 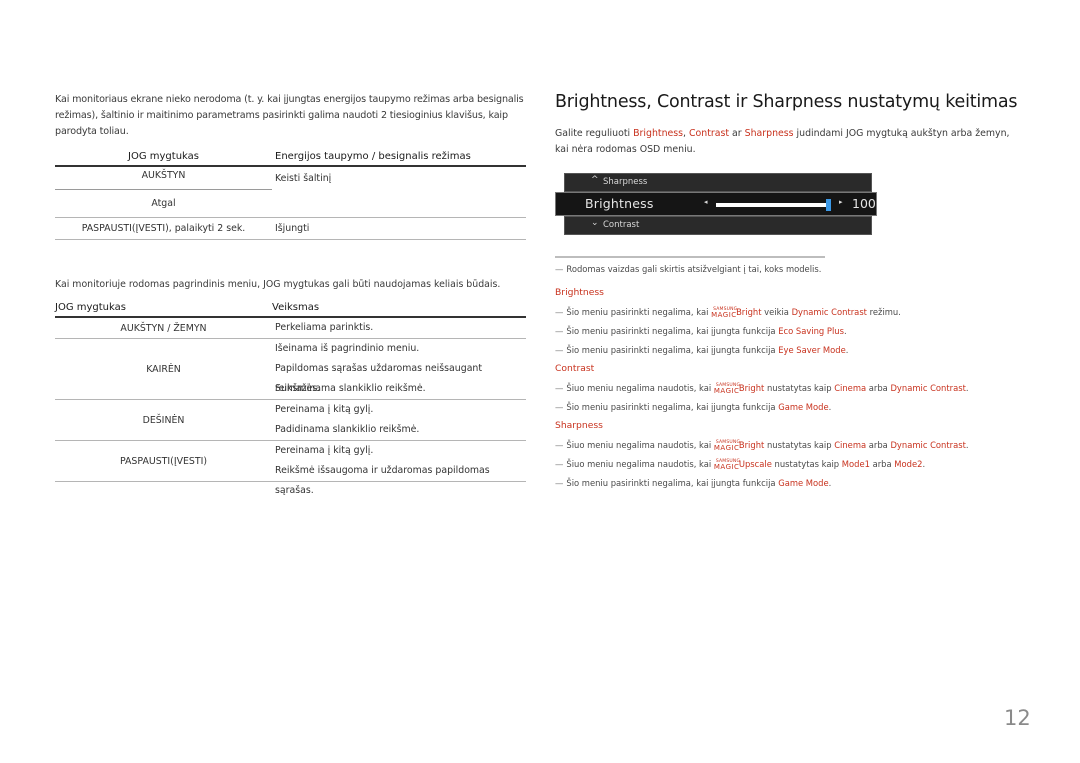 What do you see at coordinates (290, 204) in the screenshot?
I see `table-row: Atgal` at bounding box center [290, 204].